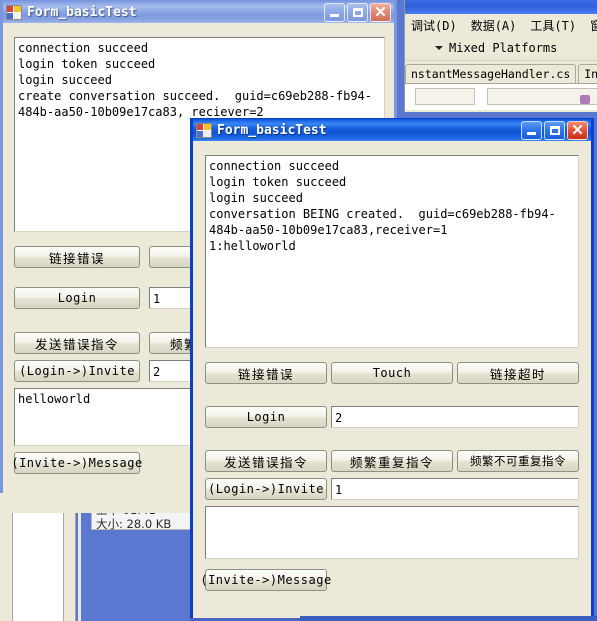 Image resolution: width=597 pixels, height=621 pixels. What do you see at coordinates (434, 25) in the screenshot?
I see `menu-item-debug: 调试(D)` at bounding box center [434, 25].